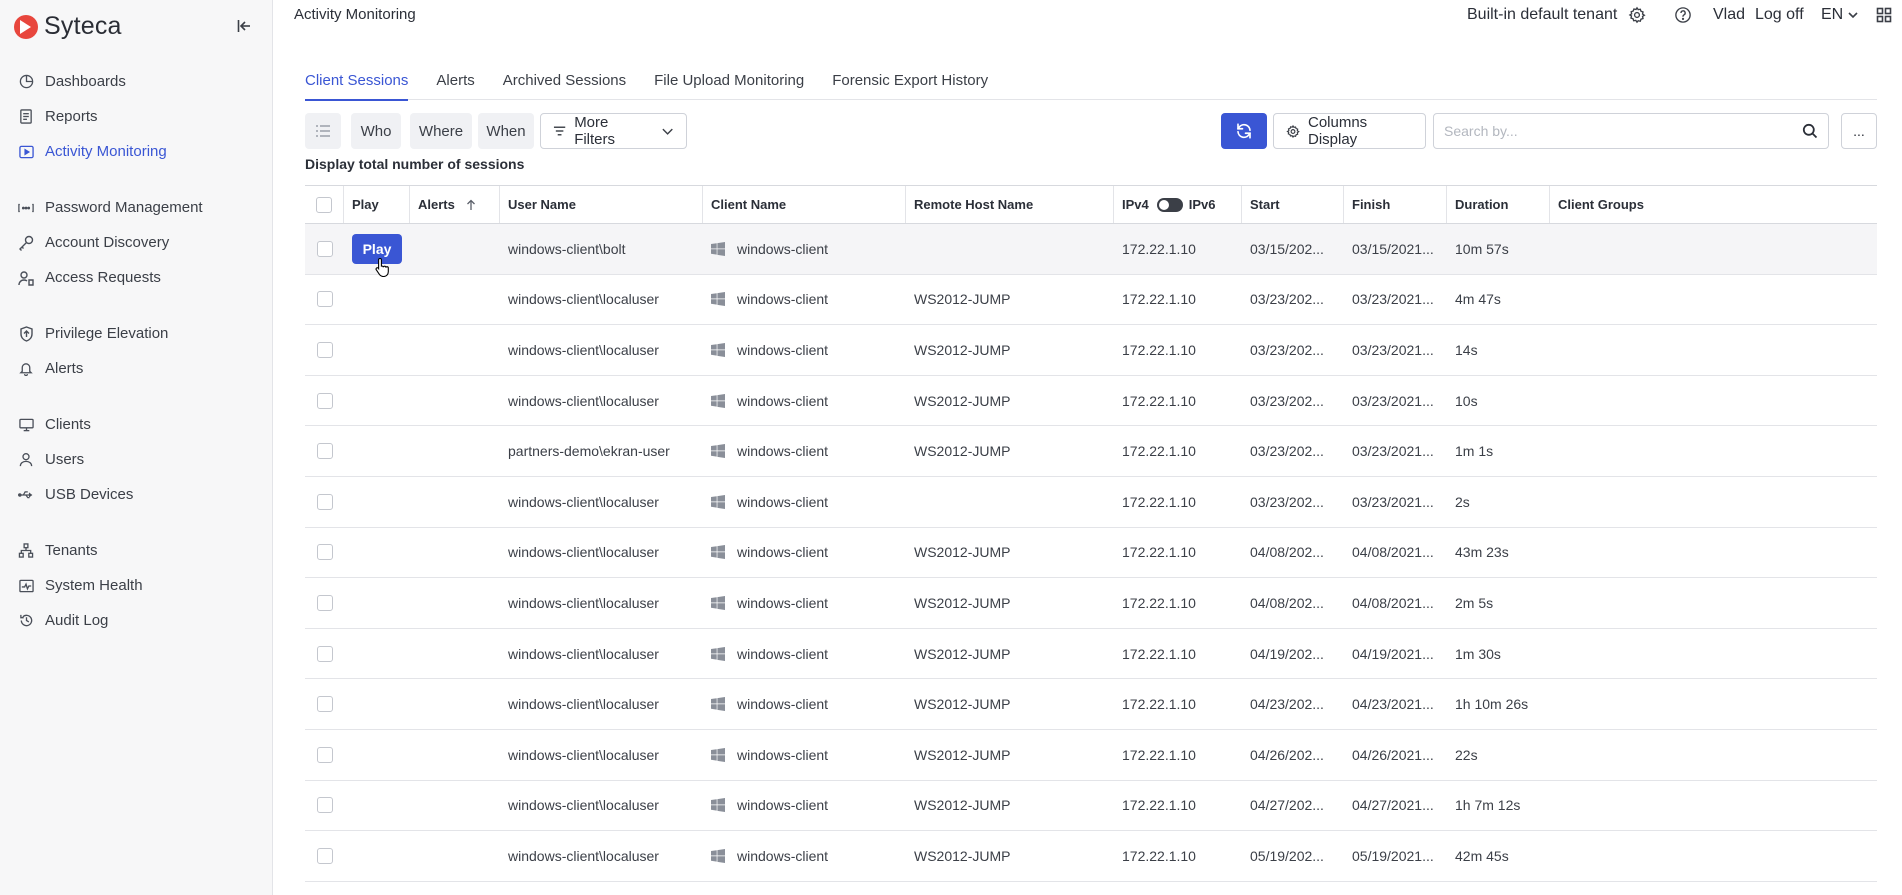  I want to click on sidebar-item-reports: Reports, so click(136, 116).